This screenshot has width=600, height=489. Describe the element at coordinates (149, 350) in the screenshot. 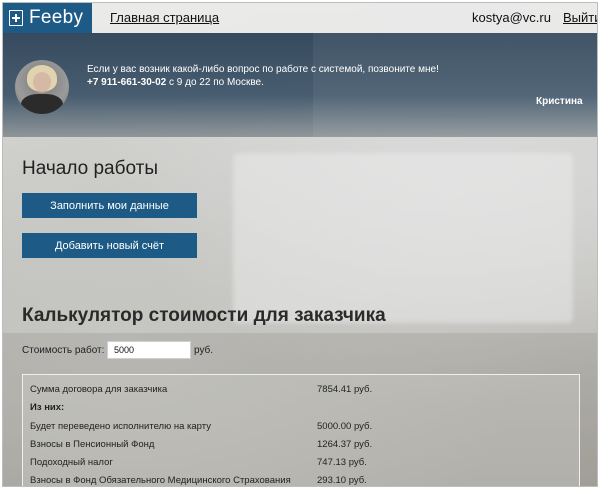

I see `cost-input` at that location.